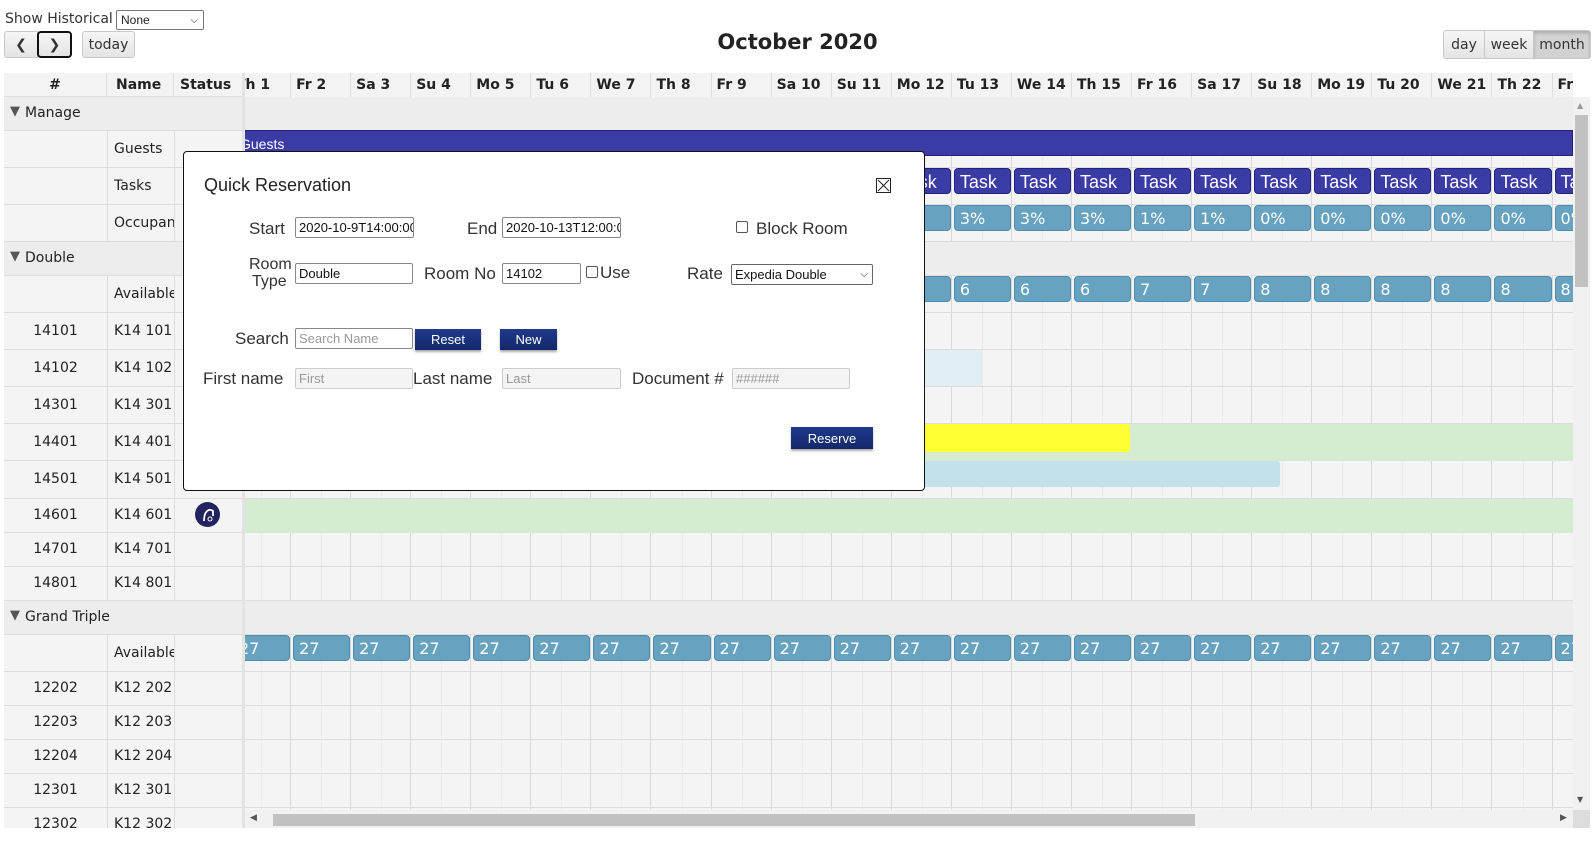  What do you see at coordinates (253, 818) in the screenshot?
I see `scroll-left-icon: ◀` at bounding box center [253, 818].